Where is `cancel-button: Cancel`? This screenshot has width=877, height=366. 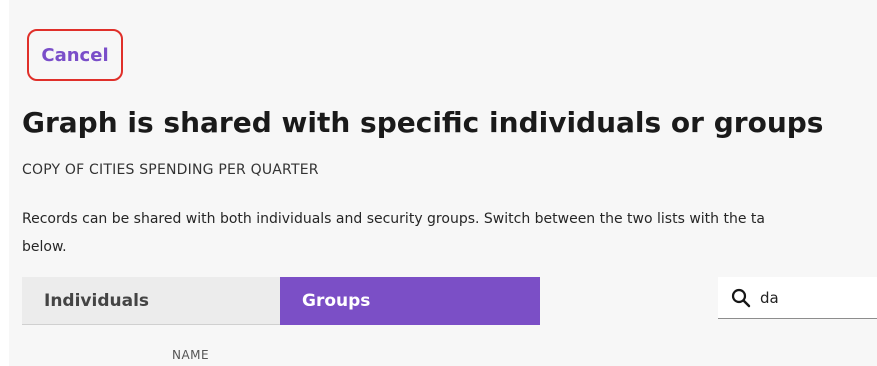
cancel-button: Cancel is located at coordinates (75, 55).